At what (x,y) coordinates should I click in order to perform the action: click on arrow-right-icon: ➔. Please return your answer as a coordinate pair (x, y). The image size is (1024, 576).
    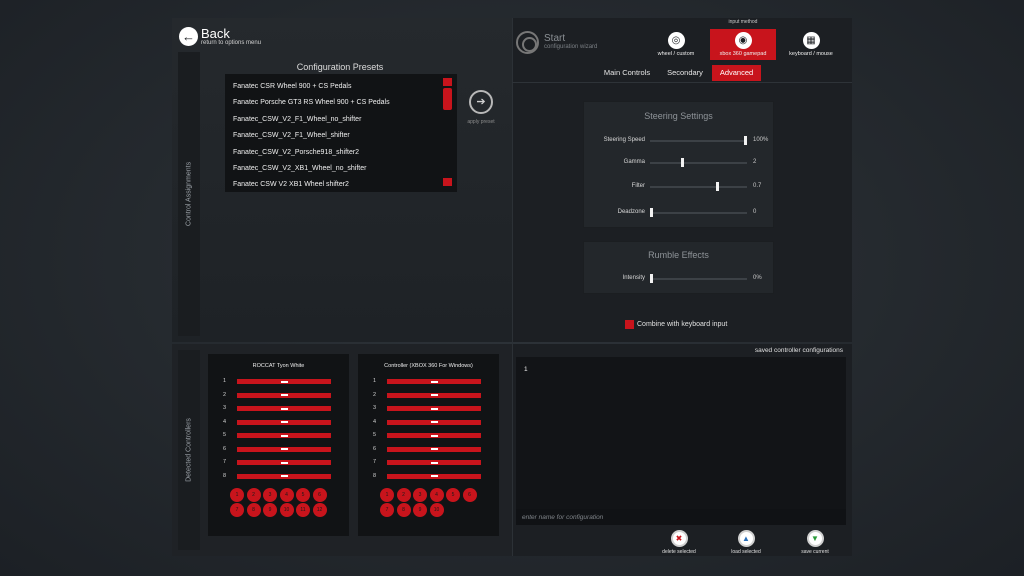
    Looking at the image, I should click on (481, 102).